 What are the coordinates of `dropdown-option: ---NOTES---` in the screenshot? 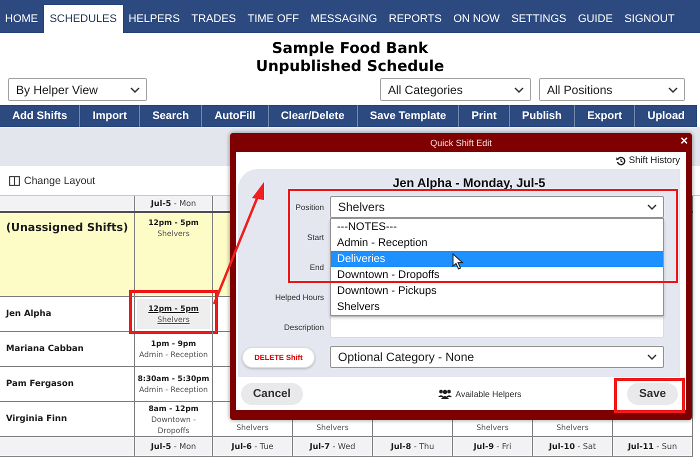 It's located at (497, 227).